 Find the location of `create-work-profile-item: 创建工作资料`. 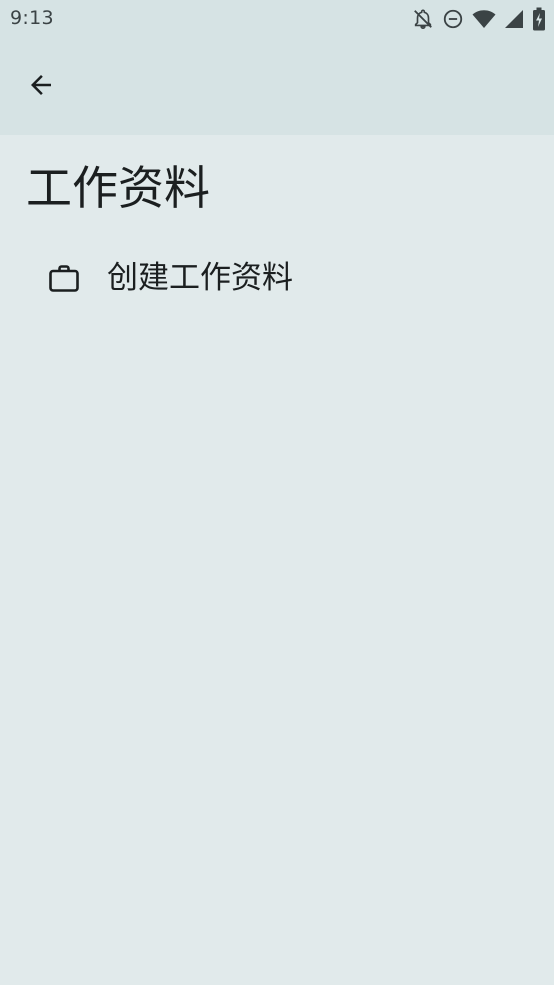

create-work-profile-item: 创建工作资料 is located at coordinates (277, 279).